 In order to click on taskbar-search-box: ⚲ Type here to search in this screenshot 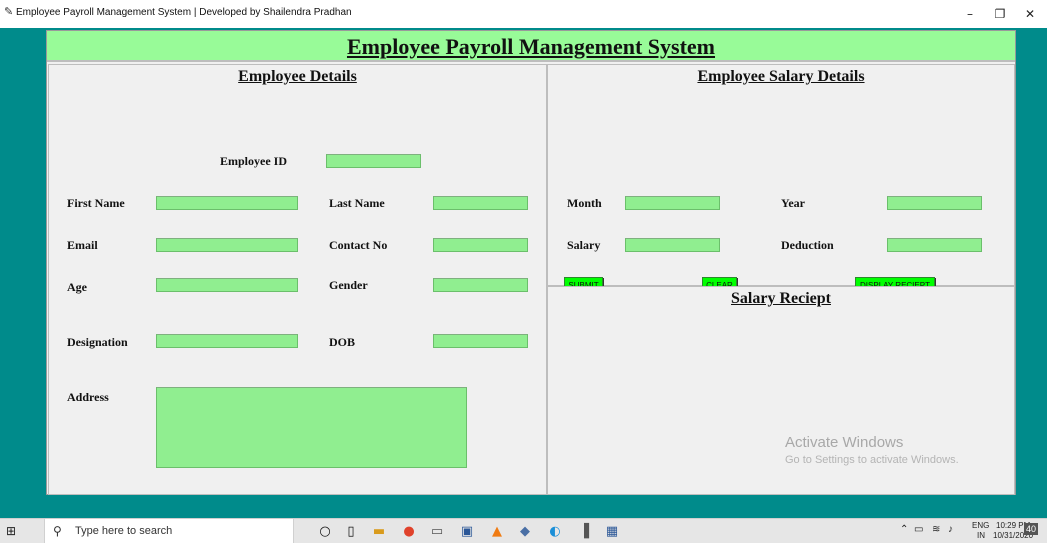, I will do `click(169, 531)`.